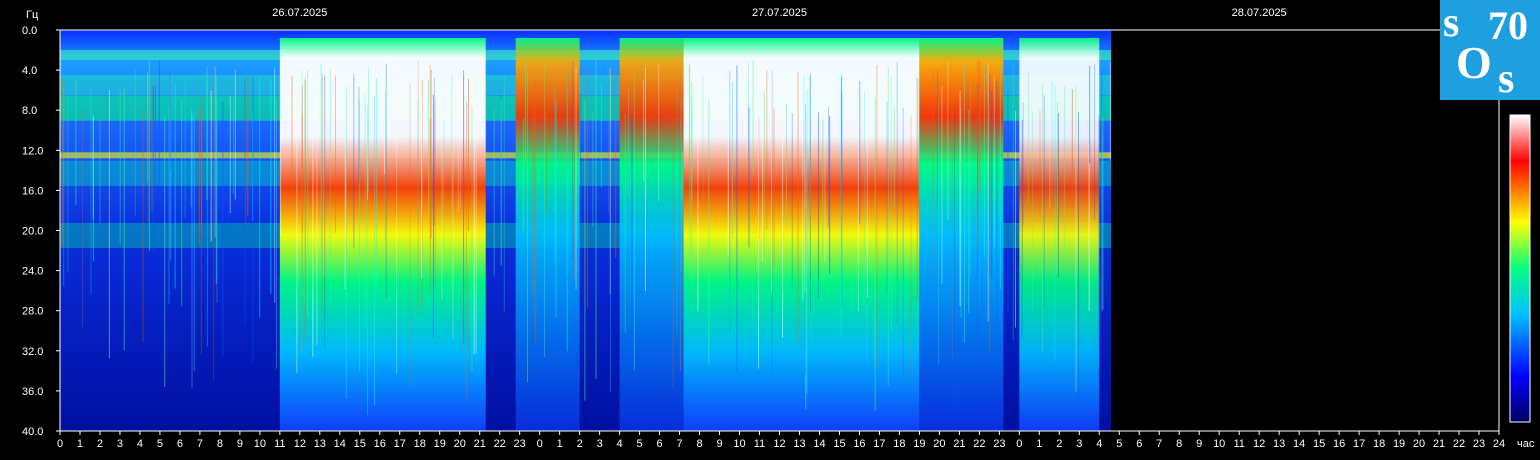  I want to click on x-tick-label: 6, so click(180, 444).